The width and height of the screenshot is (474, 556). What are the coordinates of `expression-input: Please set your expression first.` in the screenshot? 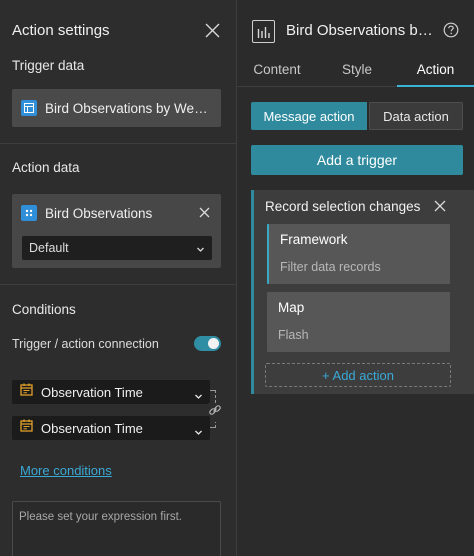 It's located at (116, 528).